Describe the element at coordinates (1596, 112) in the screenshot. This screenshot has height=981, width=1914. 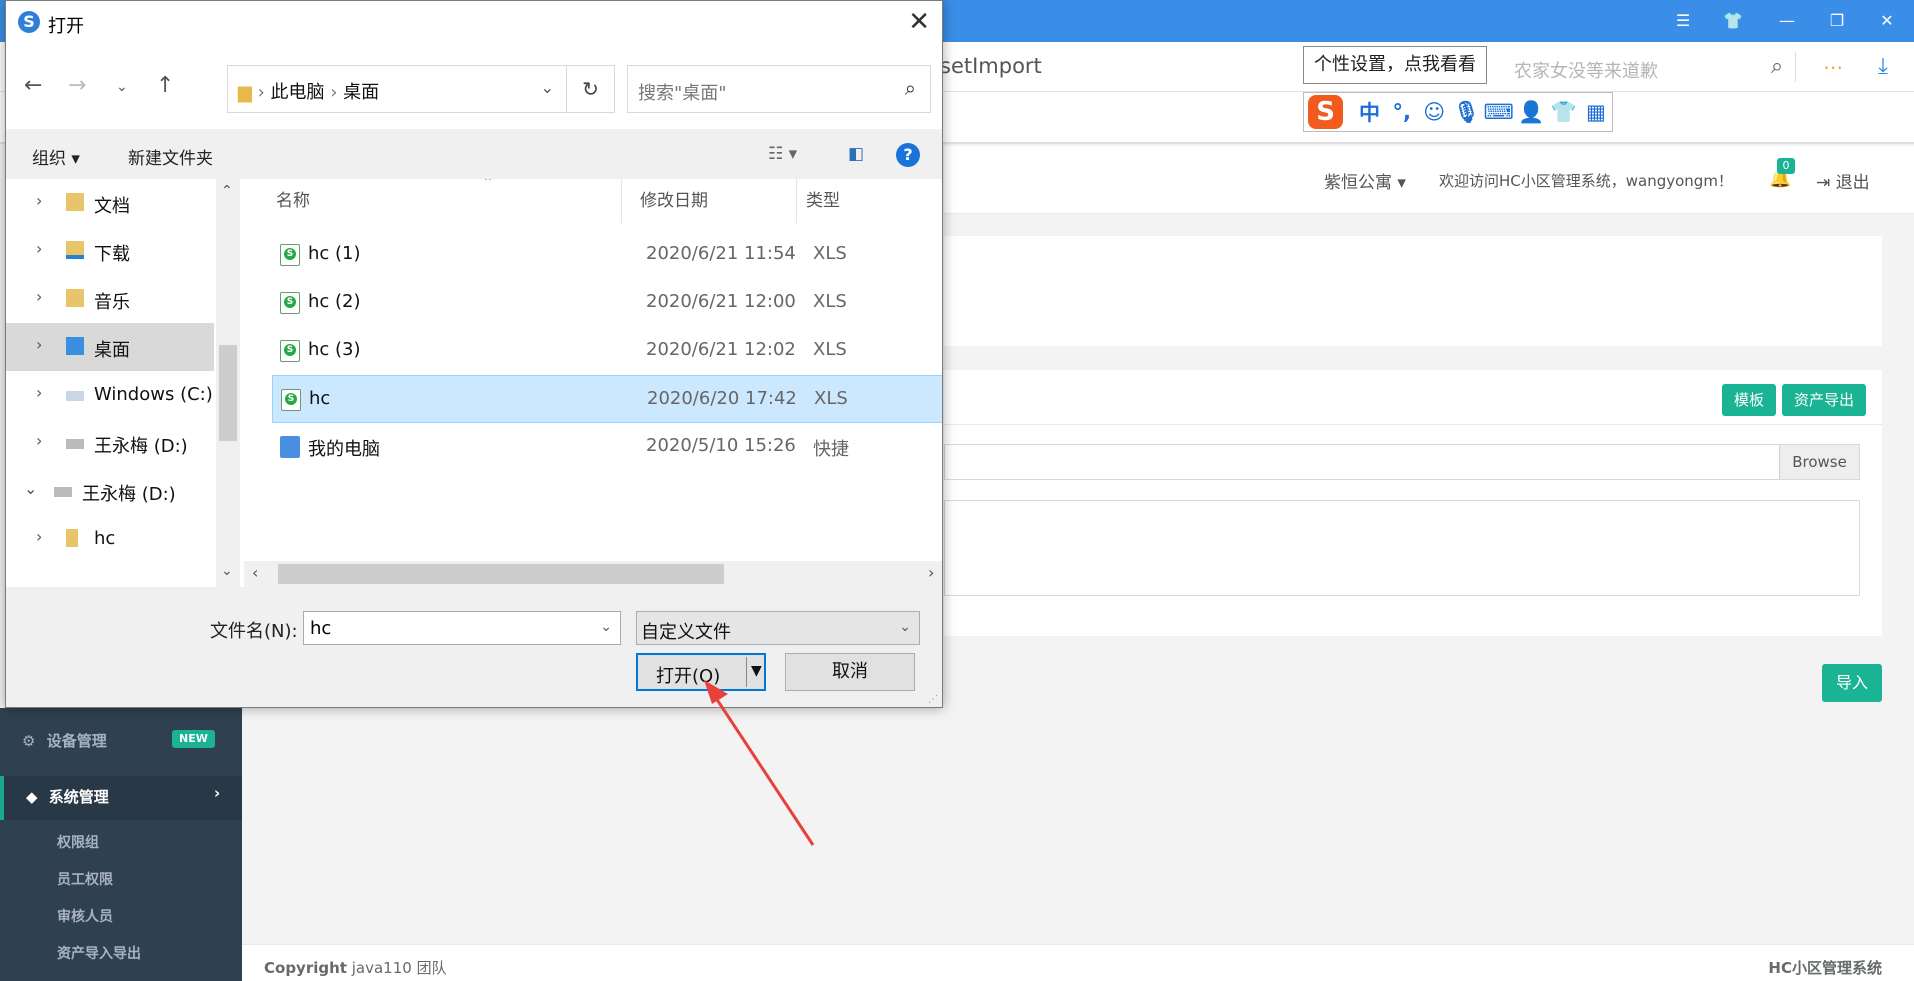
I see `grid-icon: ▦` at that location.